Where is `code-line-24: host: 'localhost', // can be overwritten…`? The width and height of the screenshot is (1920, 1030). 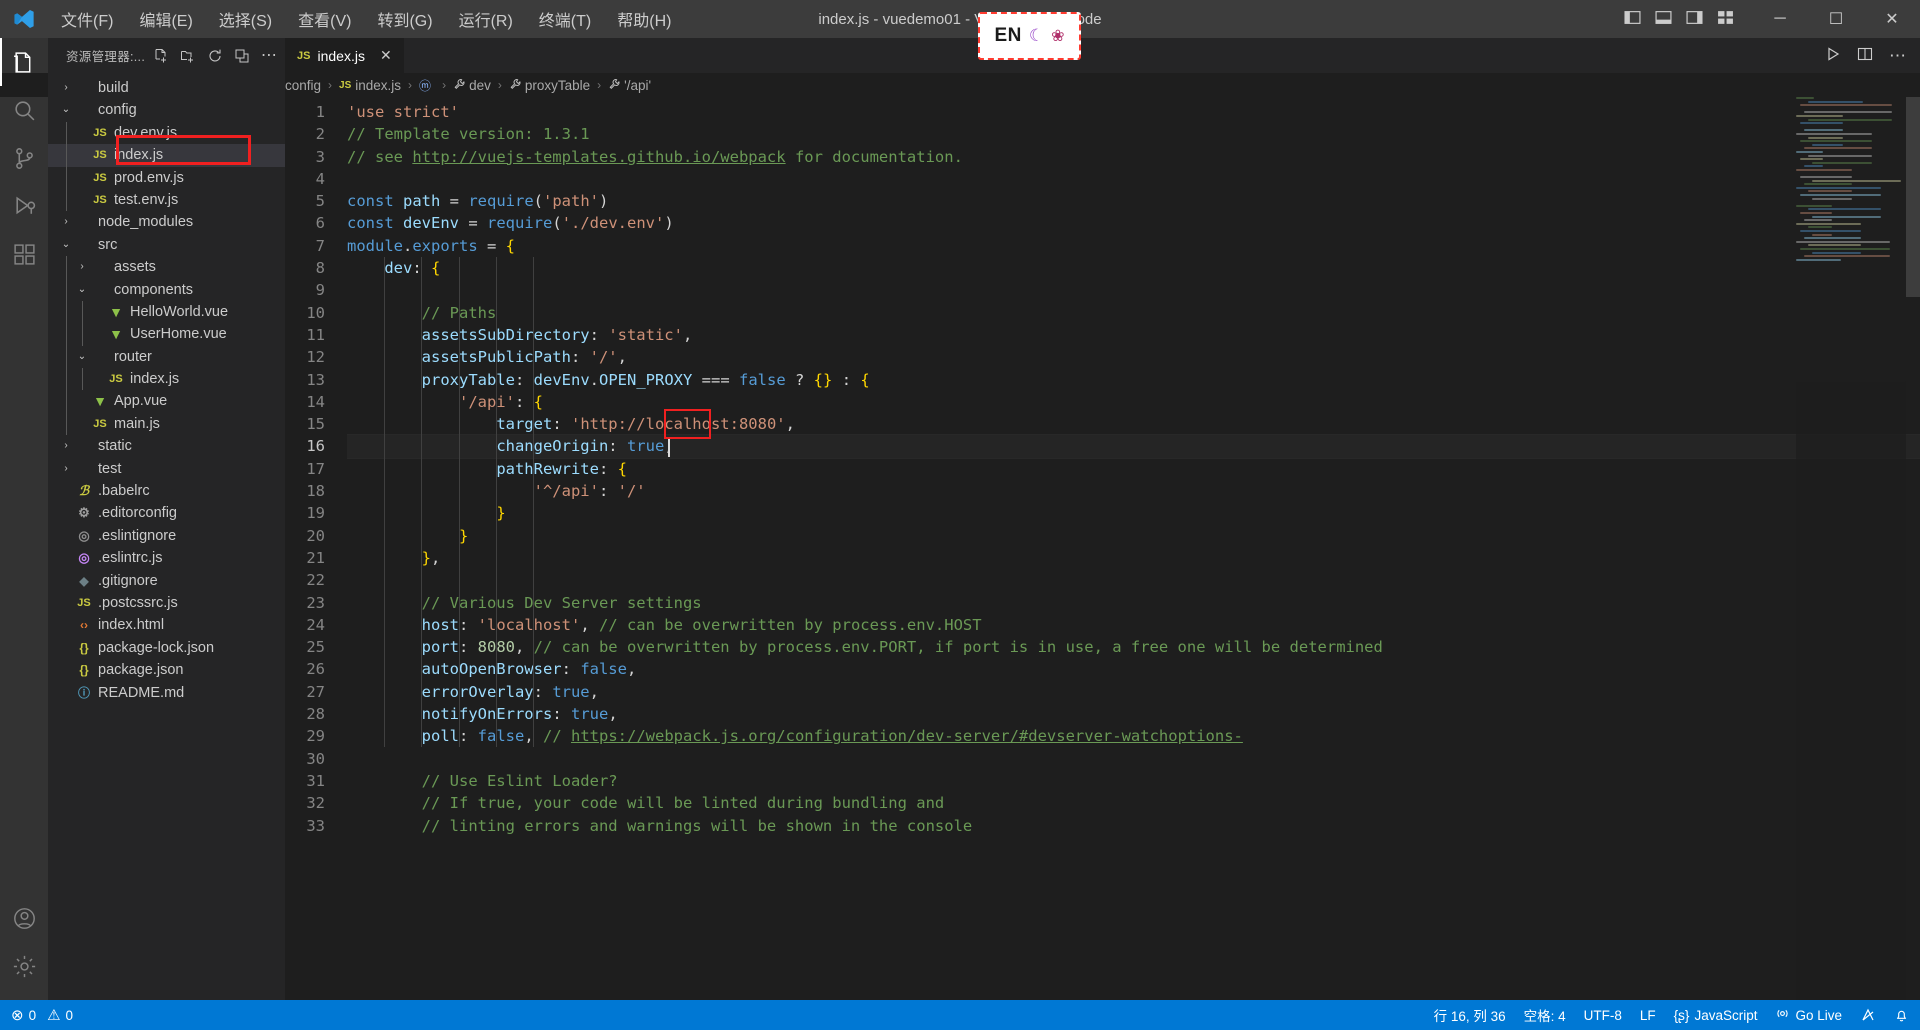 code-line-24: host: 'localhost', // can be overwritten… is located at coordinates (1133, 625).